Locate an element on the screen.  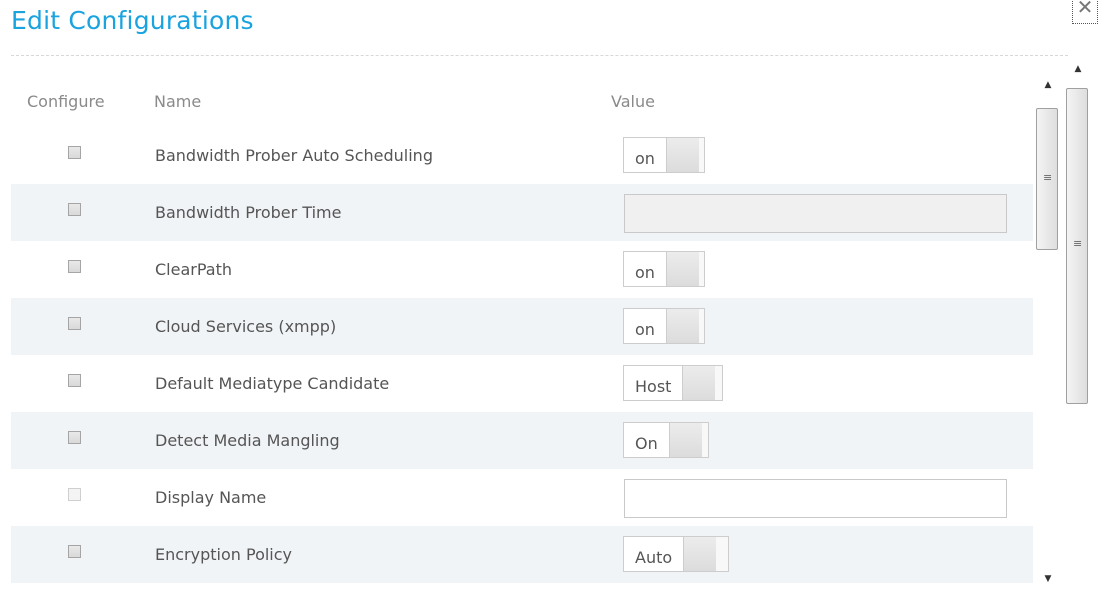
value-toggle: Auto is located at coordinates (676, 554).